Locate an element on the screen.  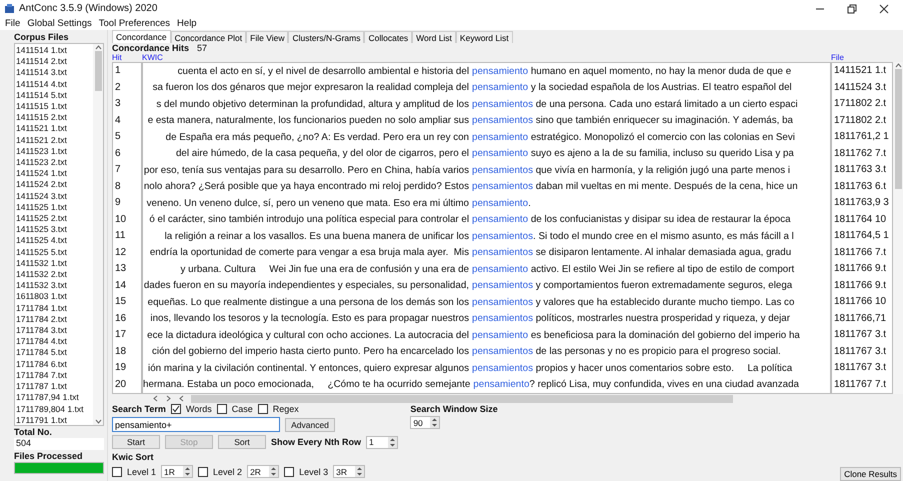
corpus-file-item: 1711791 1.txt is located at coordinates (54, 419).